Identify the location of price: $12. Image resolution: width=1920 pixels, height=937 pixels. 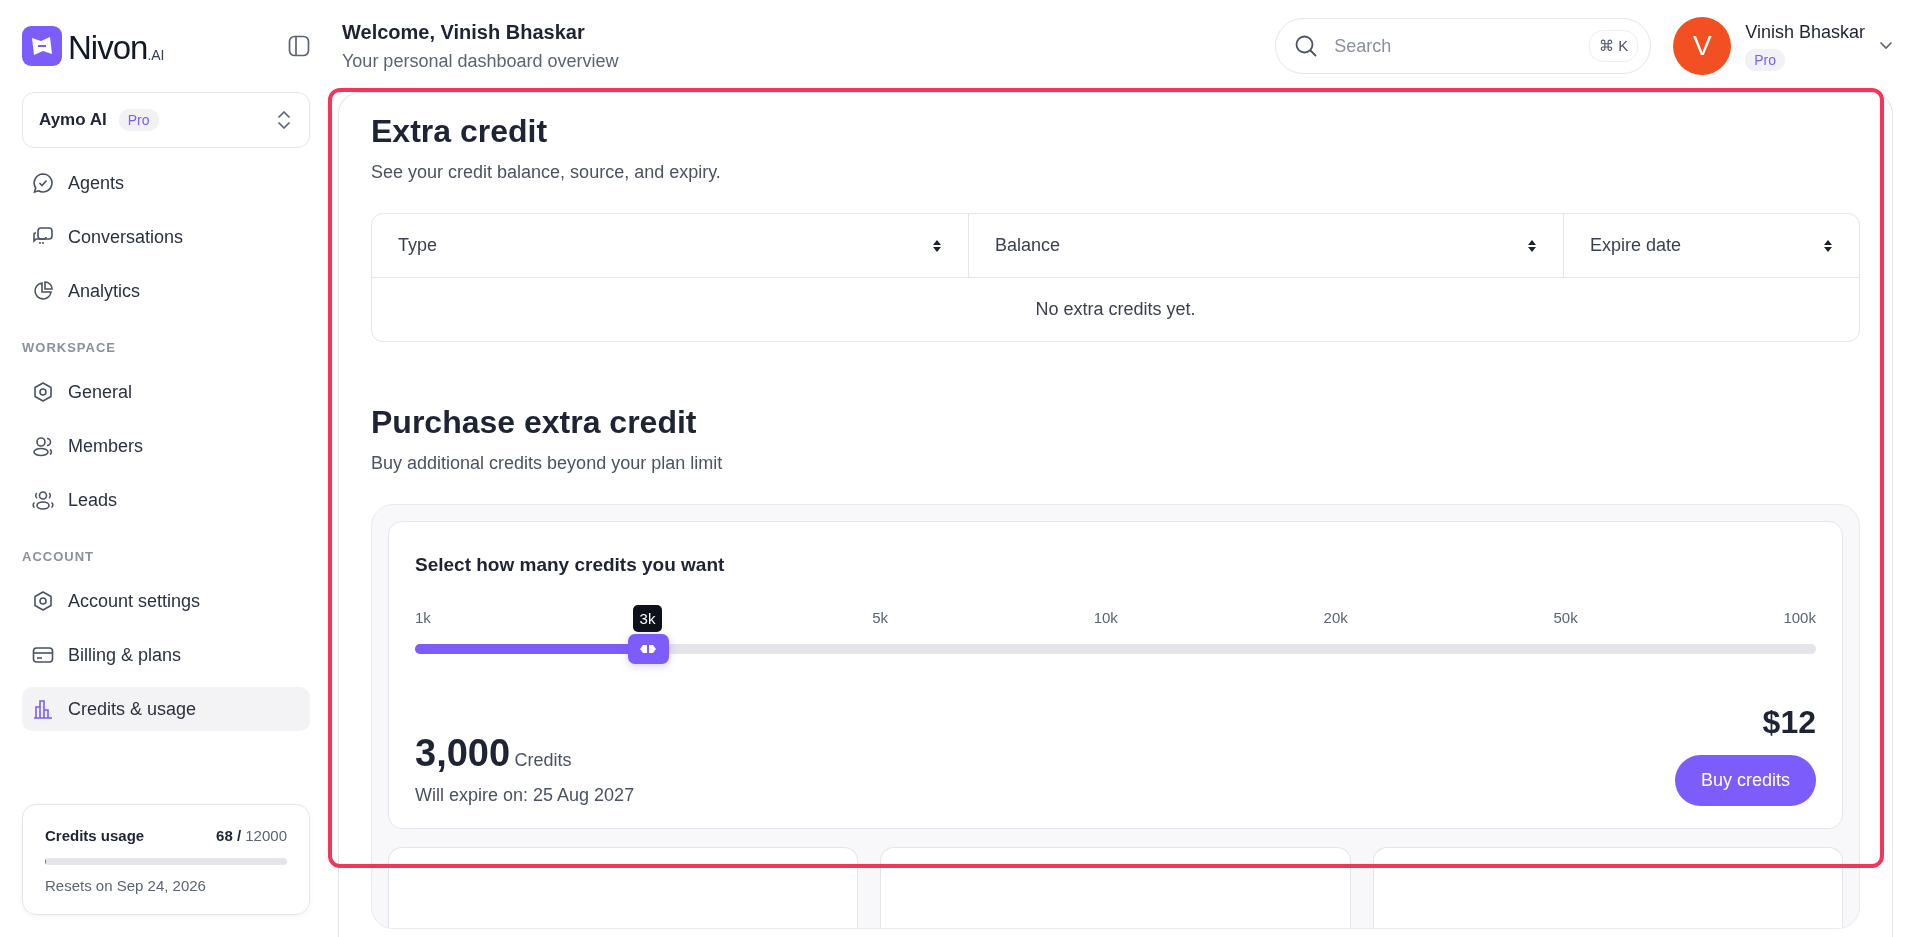
(1789, 722).